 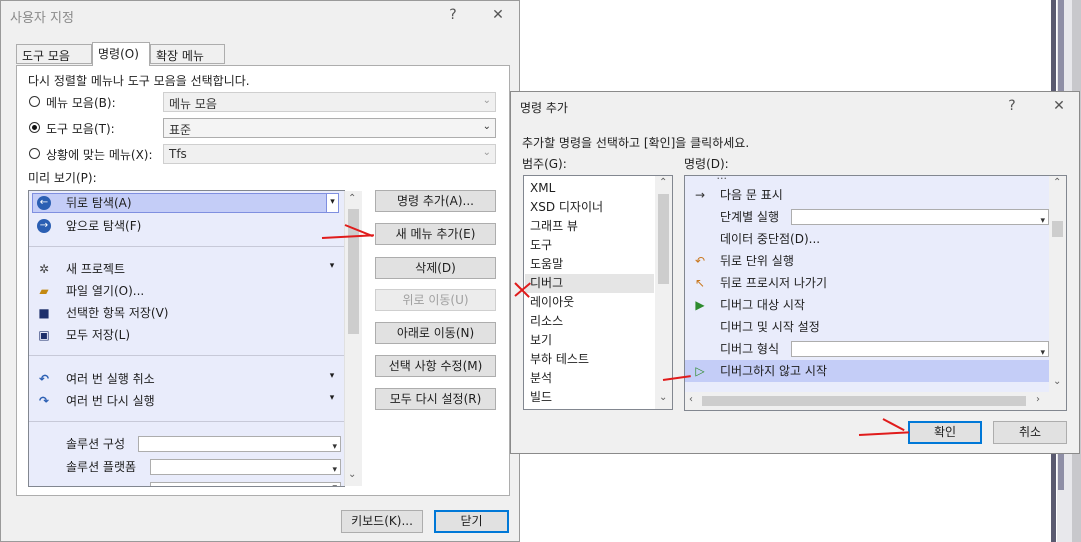 What do you see at coordinates (81, 103) in the screenshot?
I see `menu-bar-label: 메뉴 모음(B):` at bounding box center [81, 103].